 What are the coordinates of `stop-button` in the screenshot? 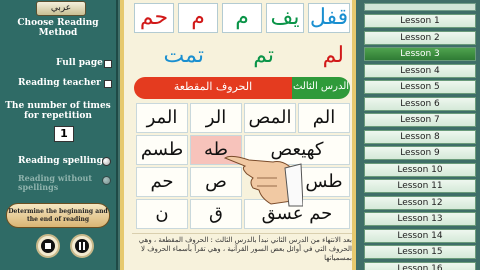 It's located at (48, 246).